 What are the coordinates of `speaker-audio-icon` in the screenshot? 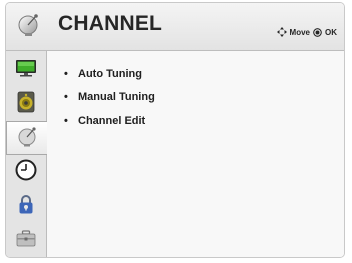 It's located at (26, 104).